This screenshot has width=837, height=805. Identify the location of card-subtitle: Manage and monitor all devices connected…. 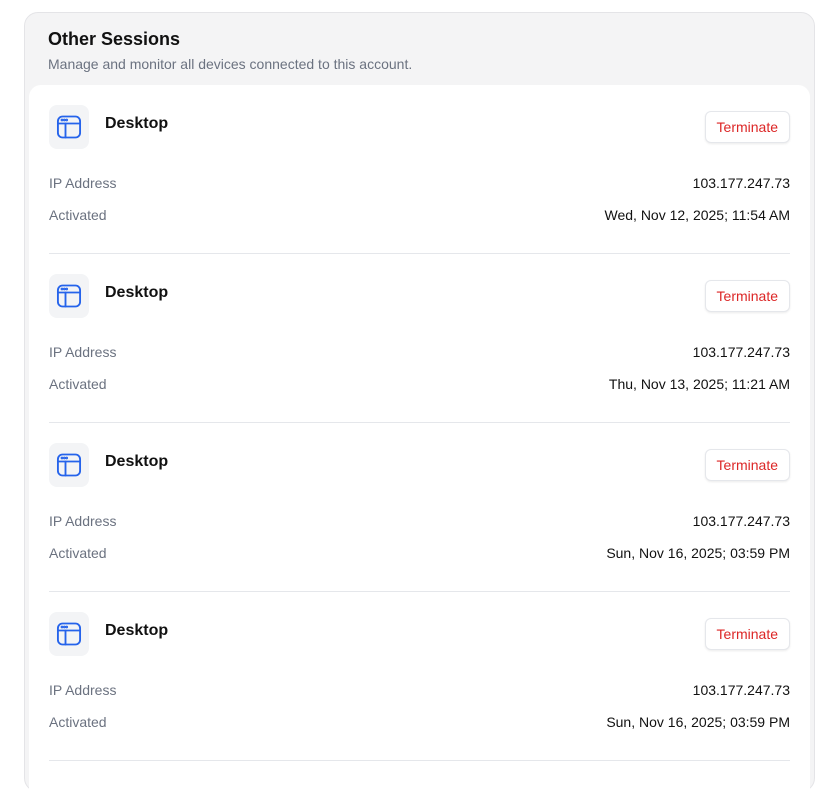
(230, 64).